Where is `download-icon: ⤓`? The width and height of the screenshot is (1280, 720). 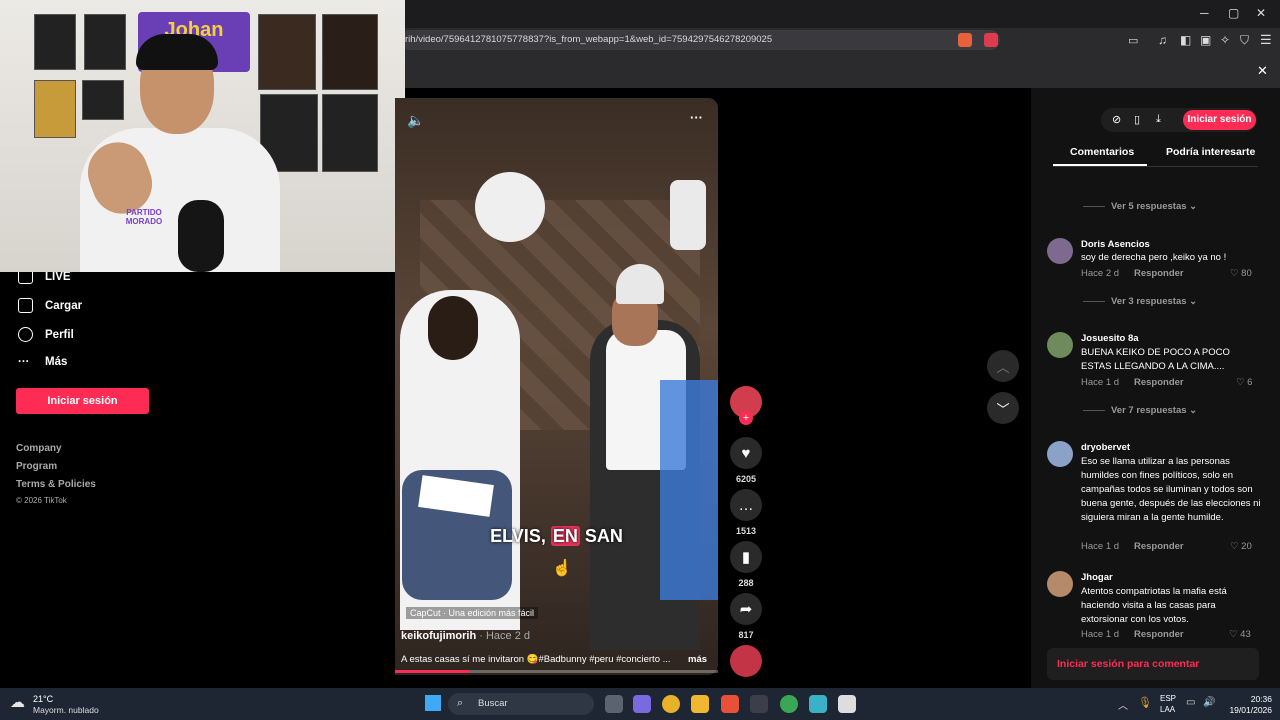
download-icon: ⤓ is located at coordinates (1158, 119).